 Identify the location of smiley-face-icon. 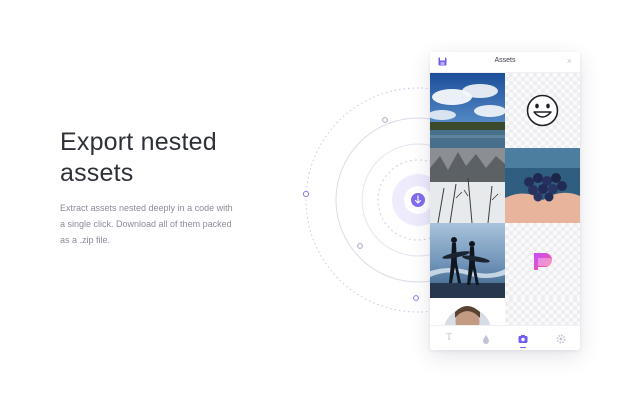
(542, 110).